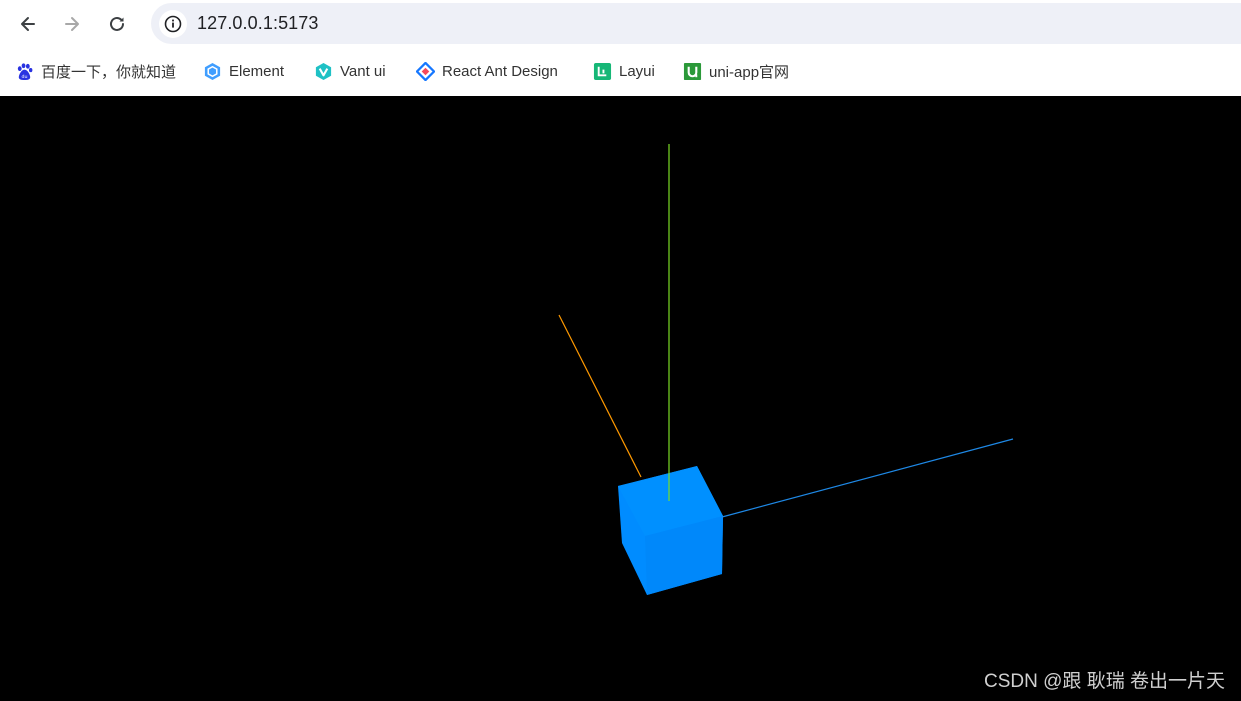 The image size is (1241, 701). I want to click on browser-toolbar: 127.0.0.1:5173, so click(620, 24).